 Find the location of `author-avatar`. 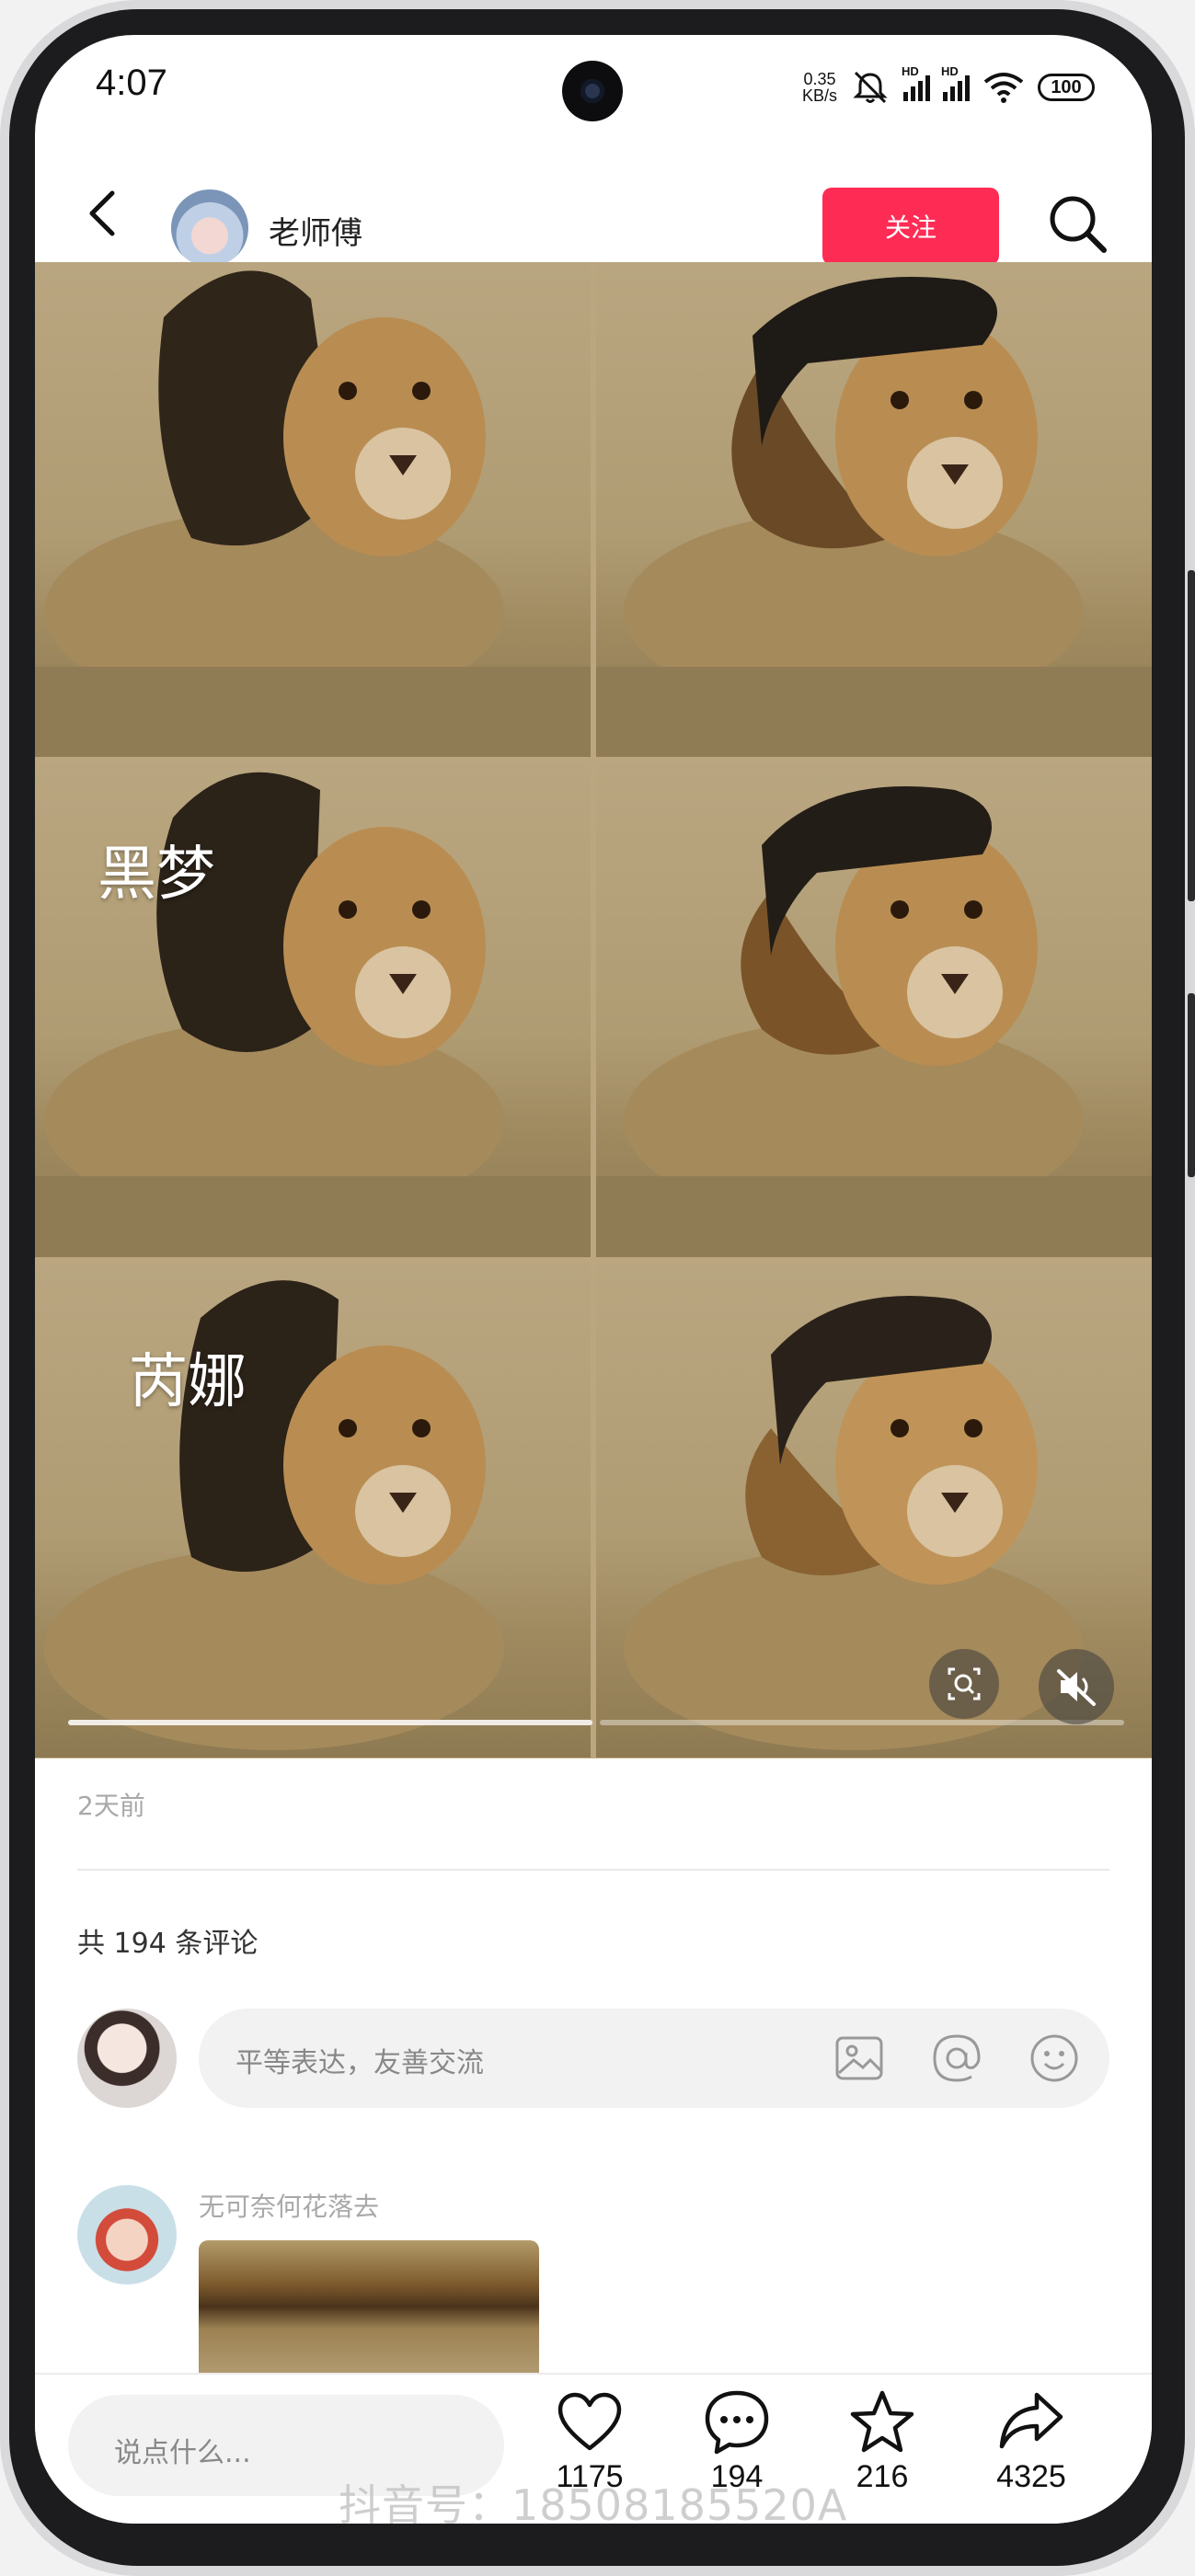

author-avatar is located at coordinates (209, 228).